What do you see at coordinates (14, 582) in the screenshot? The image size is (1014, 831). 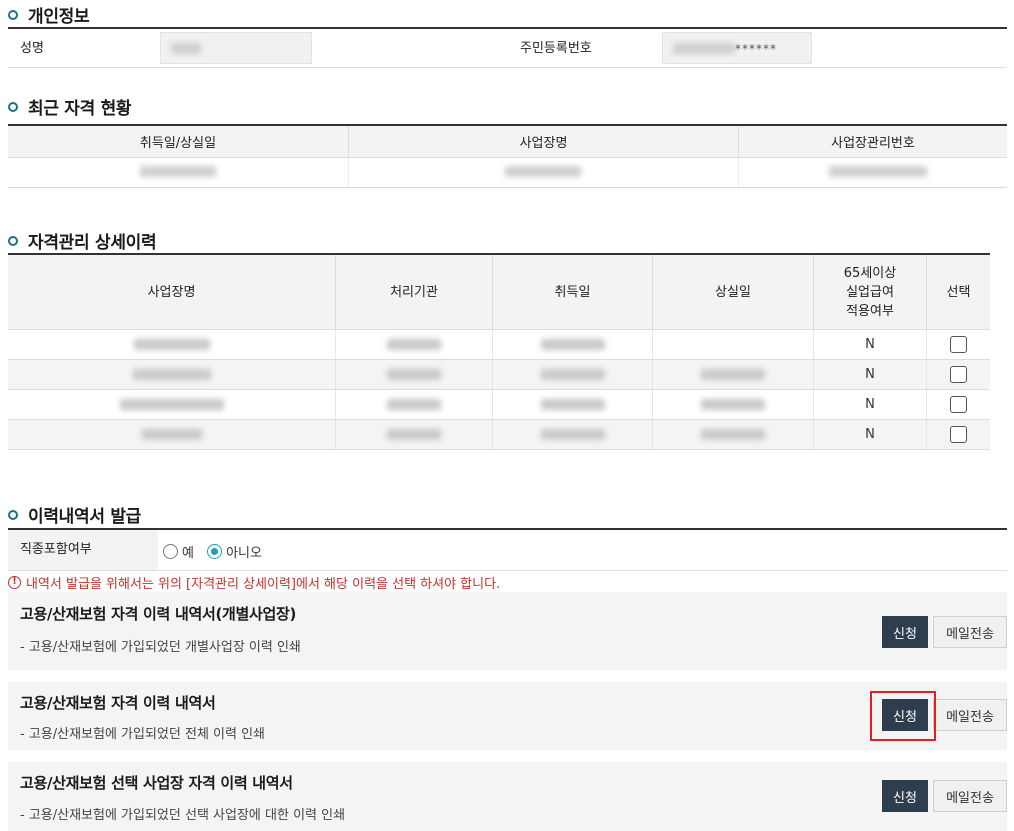 I see `warning-icon: !` at bounding box center [14, 582].